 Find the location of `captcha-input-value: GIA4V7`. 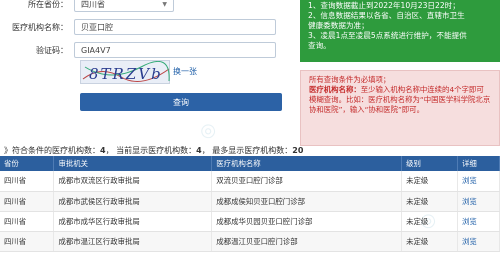

captcha-input-value: GIA4V7 is located at coordinates (96, 50).